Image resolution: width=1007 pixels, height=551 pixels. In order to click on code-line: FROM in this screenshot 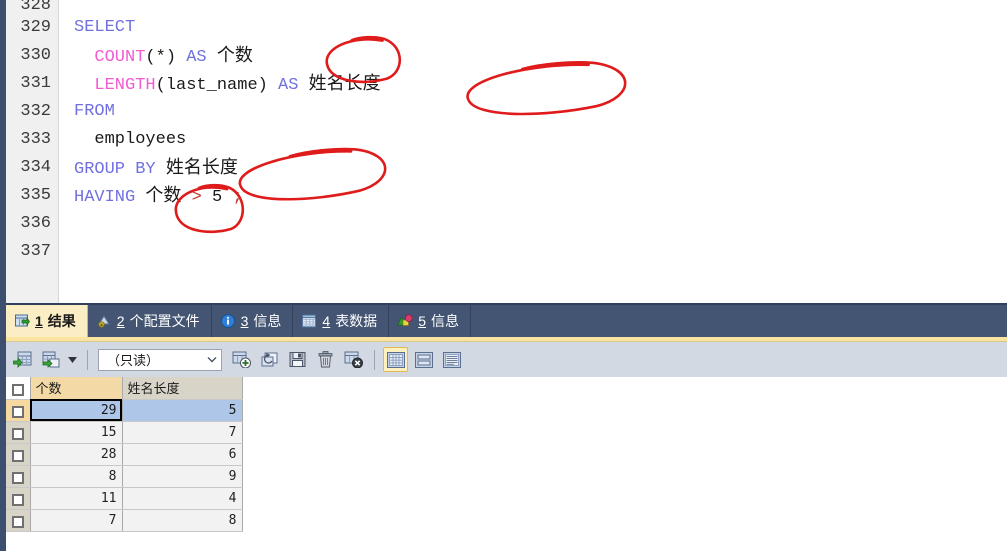, I will do `click(540, 112)`.